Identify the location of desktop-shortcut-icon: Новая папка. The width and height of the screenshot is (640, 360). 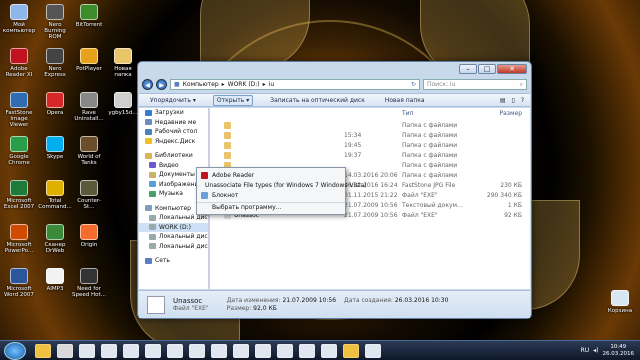
(123, 63).